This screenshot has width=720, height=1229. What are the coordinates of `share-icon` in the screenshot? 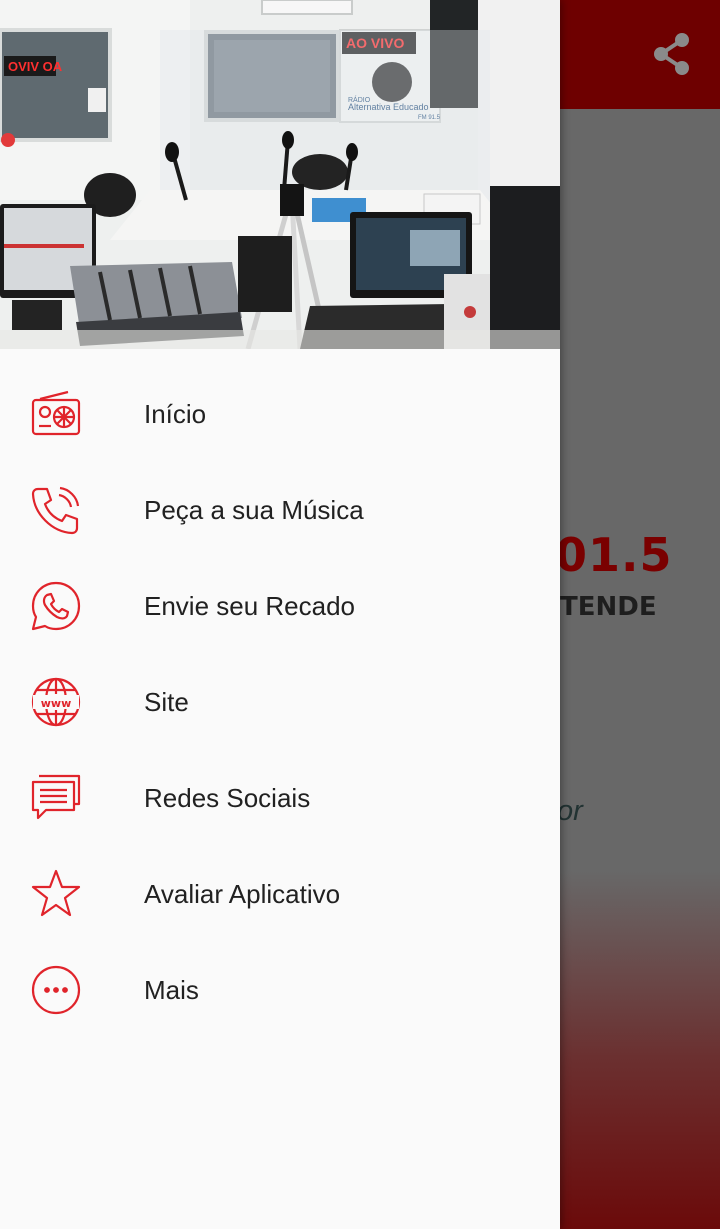 It's located at (671, 54).